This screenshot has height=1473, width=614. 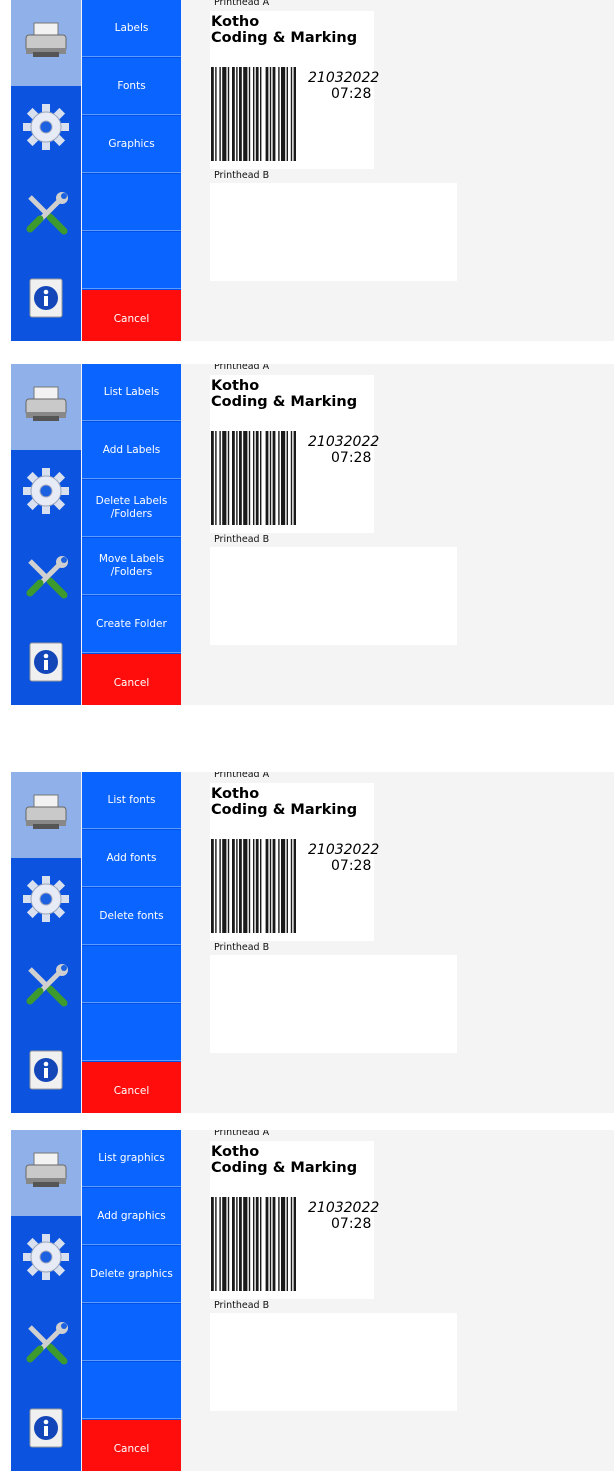 What do you see at coordinates (131, 86) in the screenshot?
I see `menu-button: Fonts` at bounding box center [131, 86].